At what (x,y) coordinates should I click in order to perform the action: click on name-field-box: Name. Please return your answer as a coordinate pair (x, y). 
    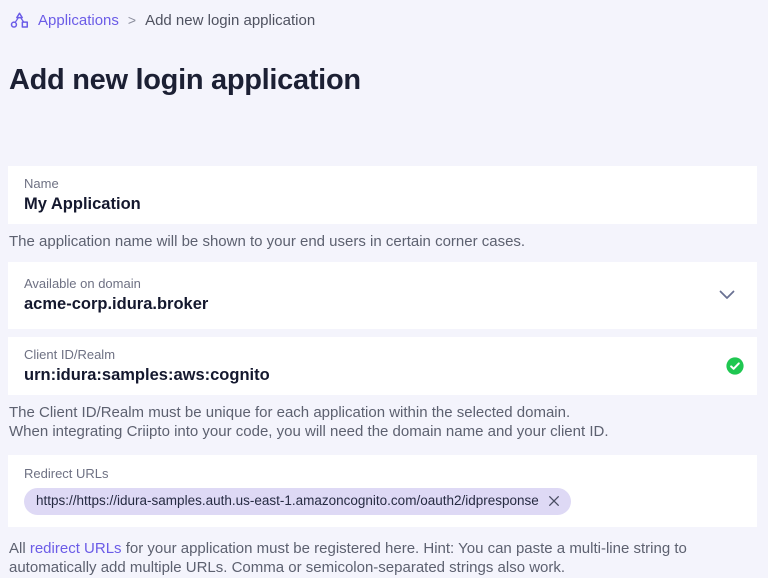
    Looking at the image, I should click on (382, 195).